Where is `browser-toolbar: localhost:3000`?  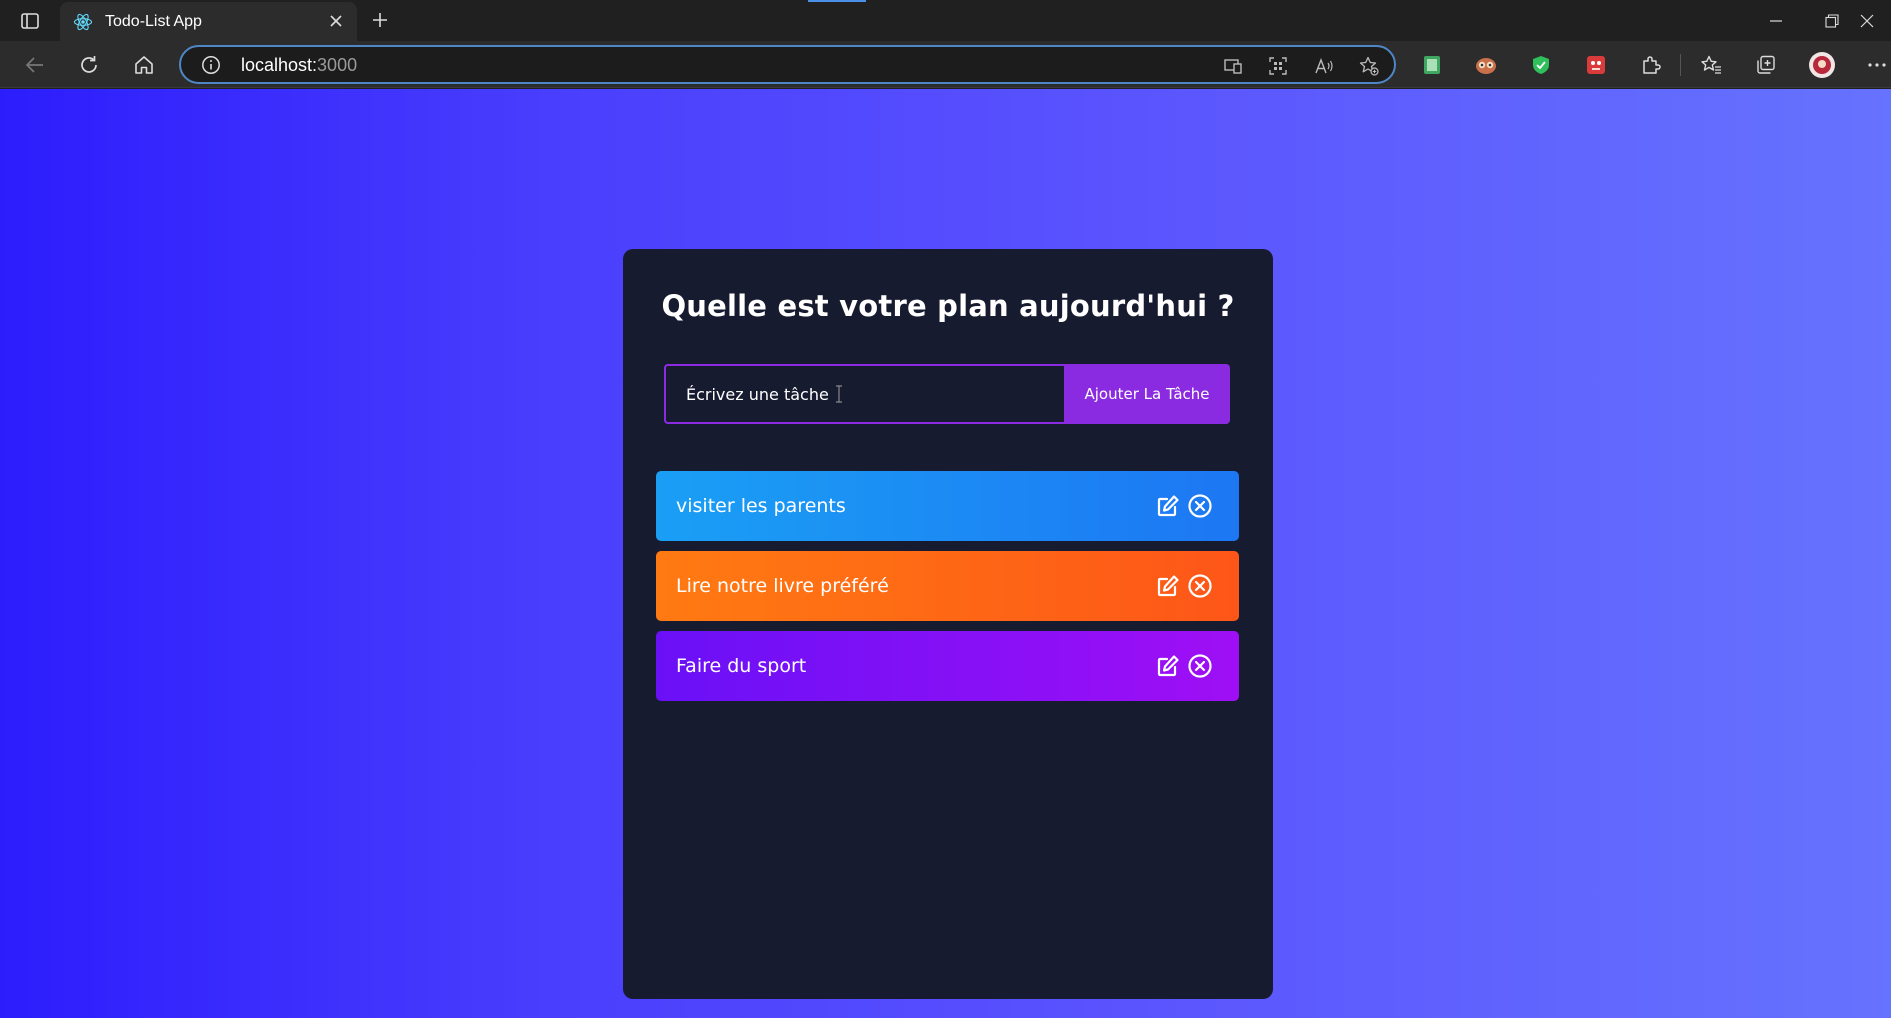
browser-toolbar: localhost:3000 is located at coordinates (945, 64).